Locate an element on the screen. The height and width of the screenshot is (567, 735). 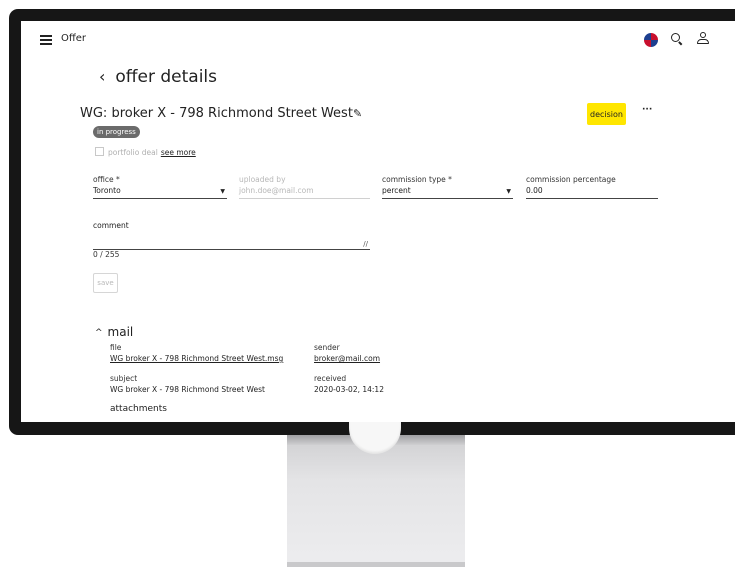
commission-percentage-label: commission percentage is located at coordinates (571, 179).